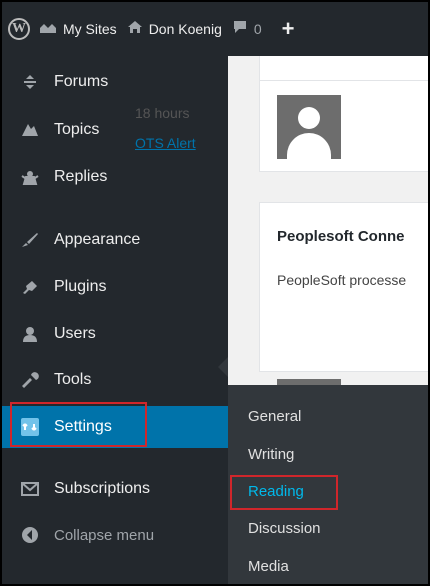  Describe the element at coordinates (341, 236) in the screenshot. I see `post-title: Peoplesoft Conne` at that location.